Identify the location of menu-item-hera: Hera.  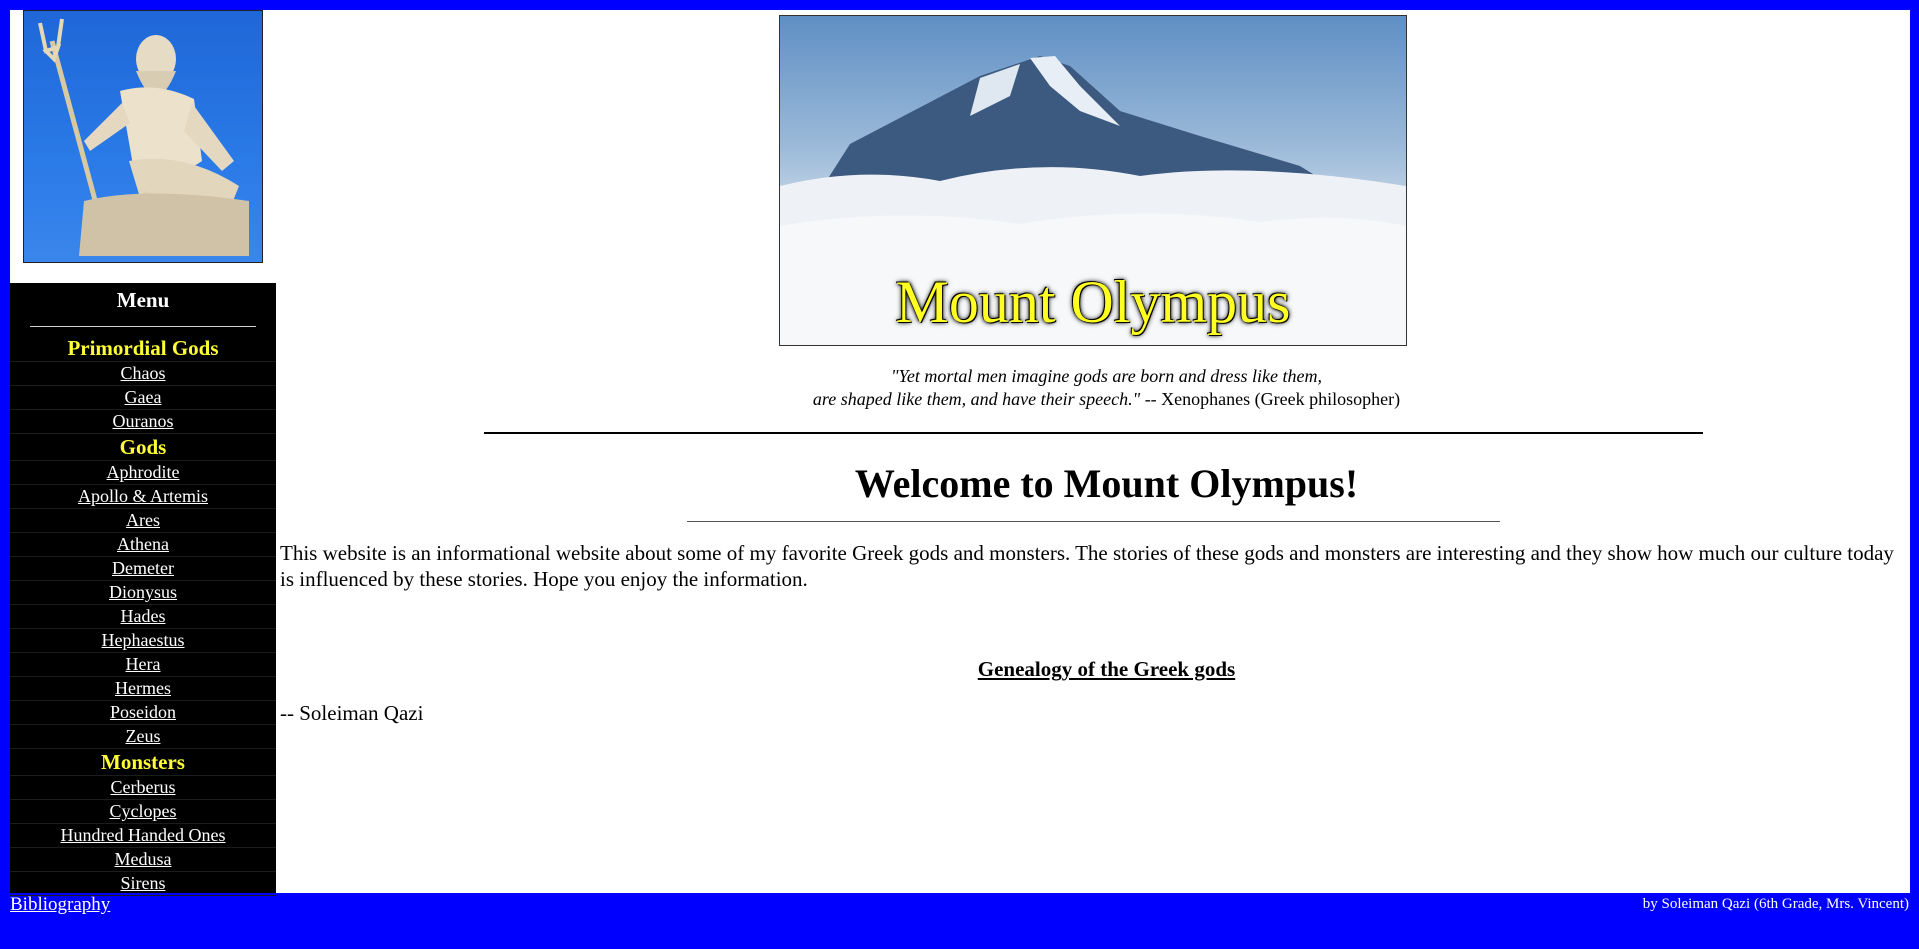
(143, 665).